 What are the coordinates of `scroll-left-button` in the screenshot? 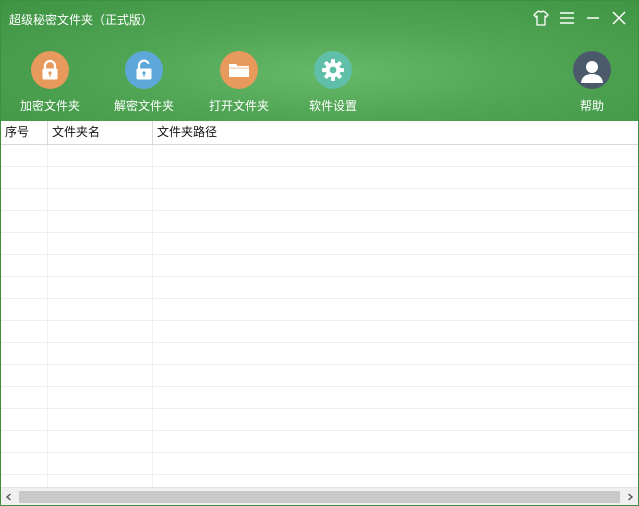 It's located at (9, 497).